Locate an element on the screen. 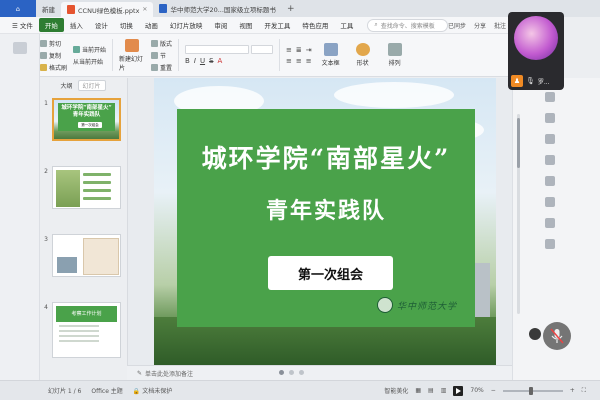 This screenshot has width=600, height=400. zoom-level: 70% is located at coordinates (476, 390).